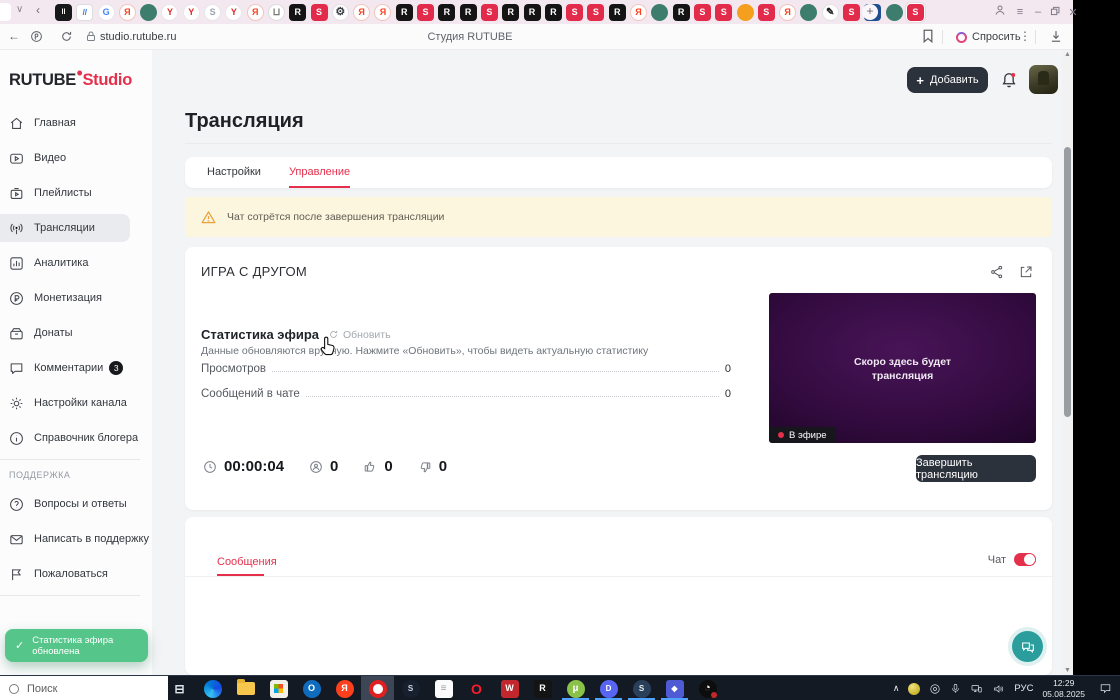 Image resolution: width=1120 pixels, height=700 pixels. What do you see at coordinates (278, 688) in the screenshot?
I see `taskbar-app-store` at bounding box center [278, 688].